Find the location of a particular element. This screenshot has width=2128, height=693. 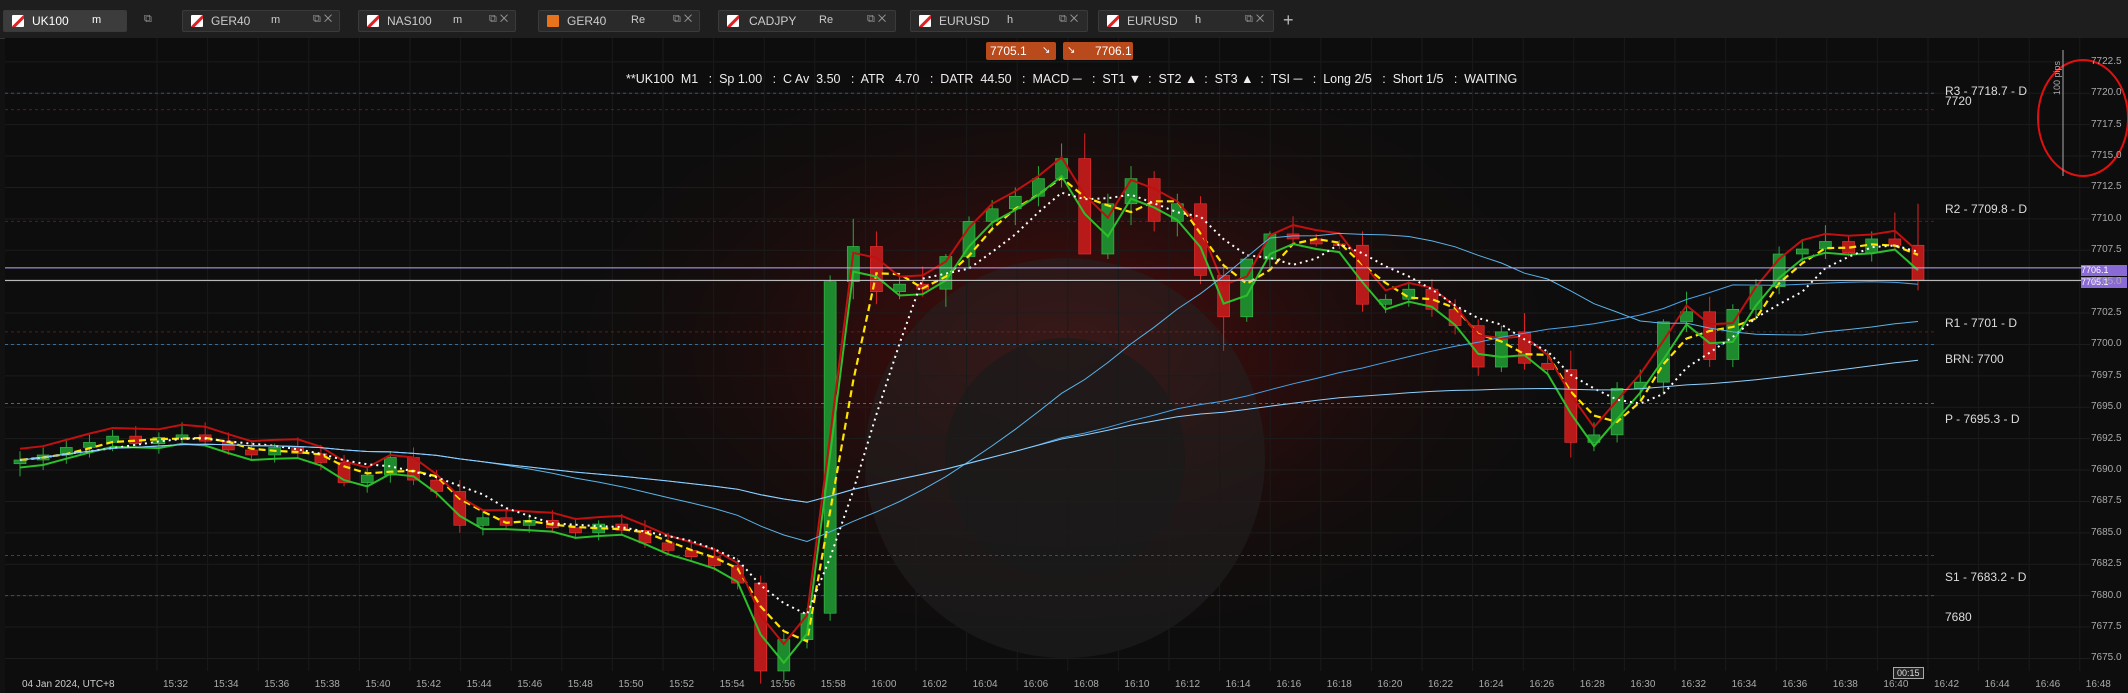

x-tick-label: 15:44 is located at coordinates (479, 684).